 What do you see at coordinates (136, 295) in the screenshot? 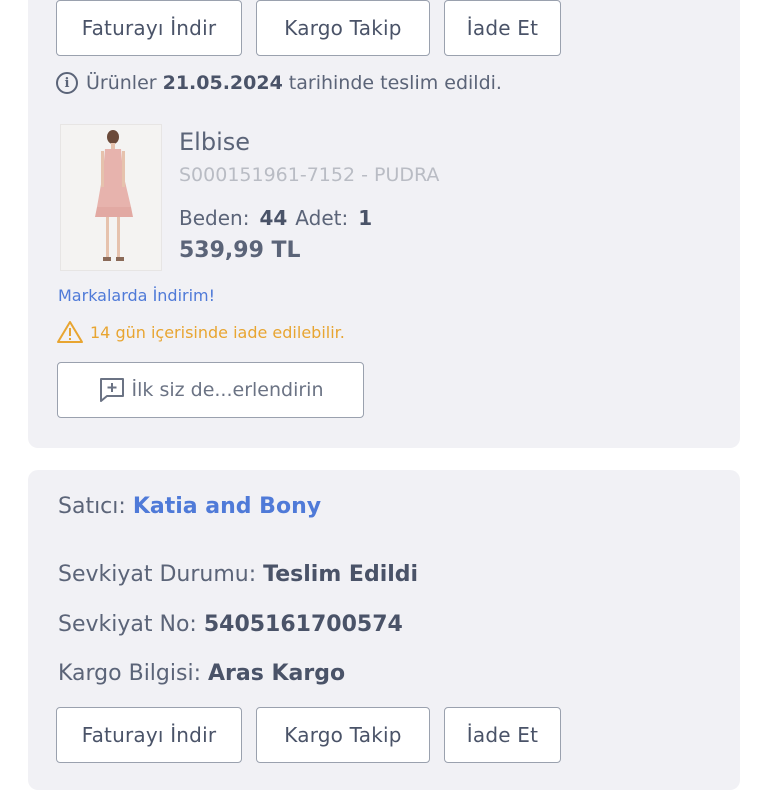
I see `campaign-link: Markalarda İndirim!` at bounding box center [136, 295].